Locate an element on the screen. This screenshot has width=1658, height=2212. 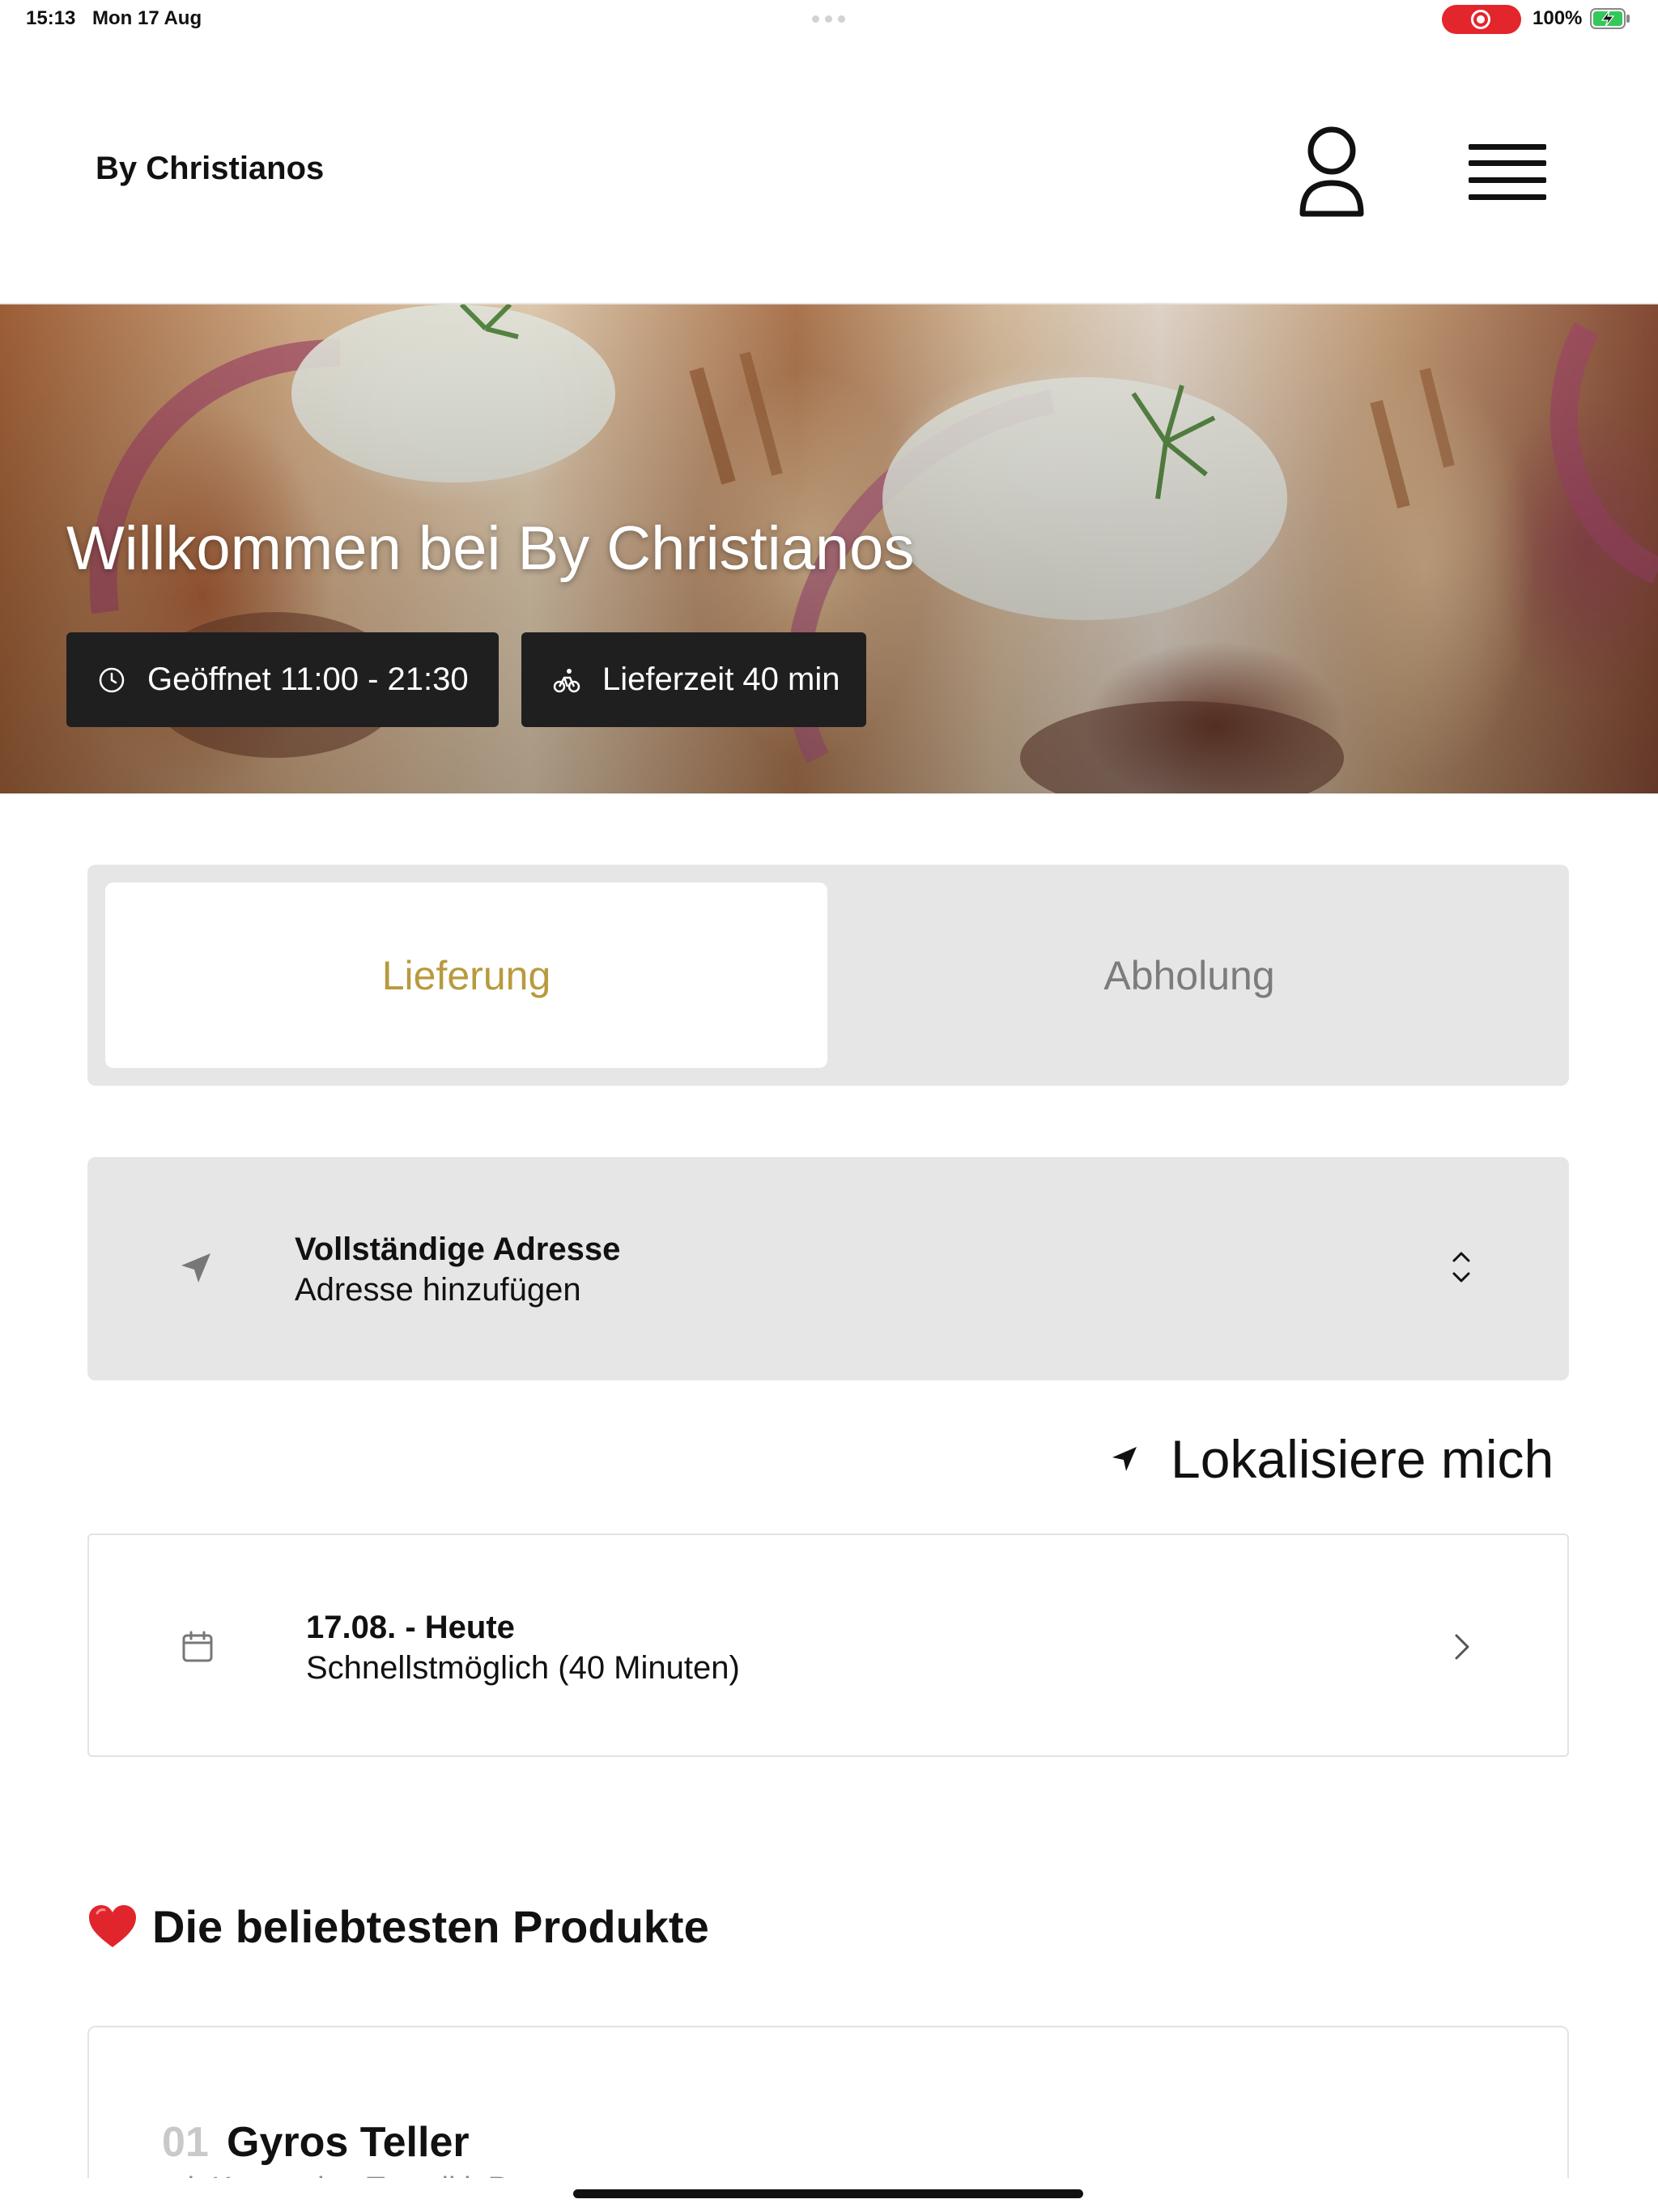
address-subtitle: Adresse hinzufügen is located at coordinates (438, 1290).